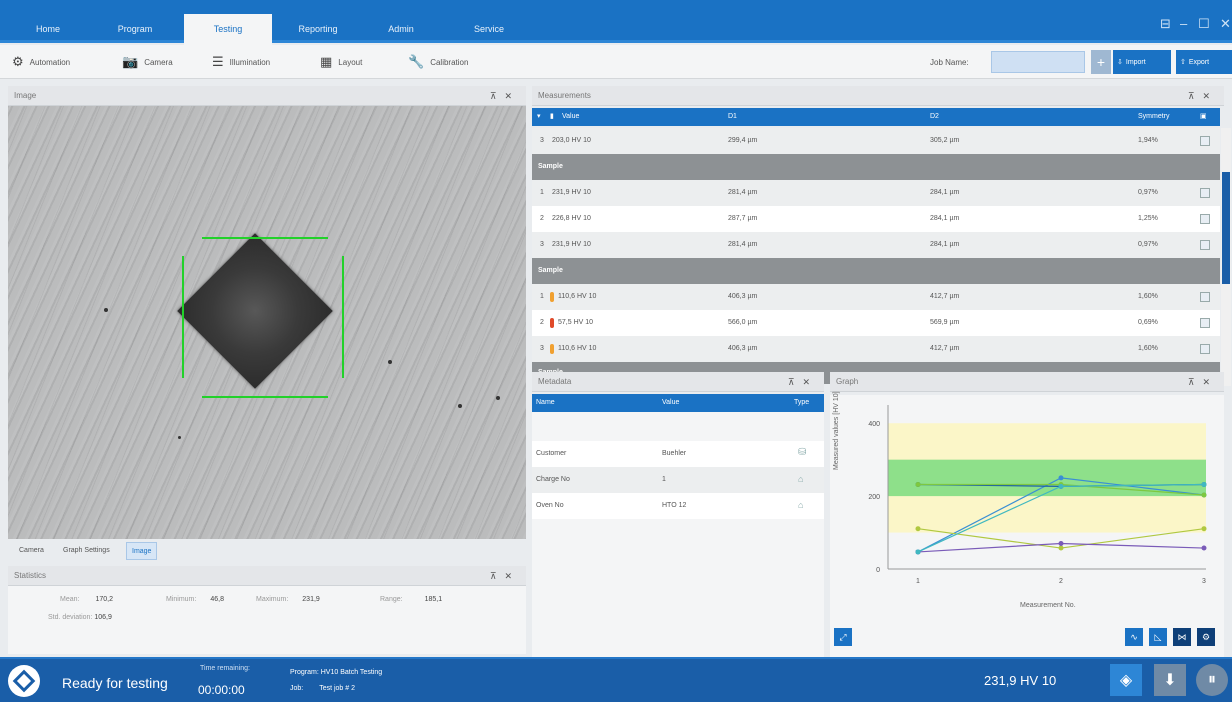 The image size is (1232, 702). Describe the element at coordinates (1038, 62) in the screenshot. I see `job-name-input` at that location.